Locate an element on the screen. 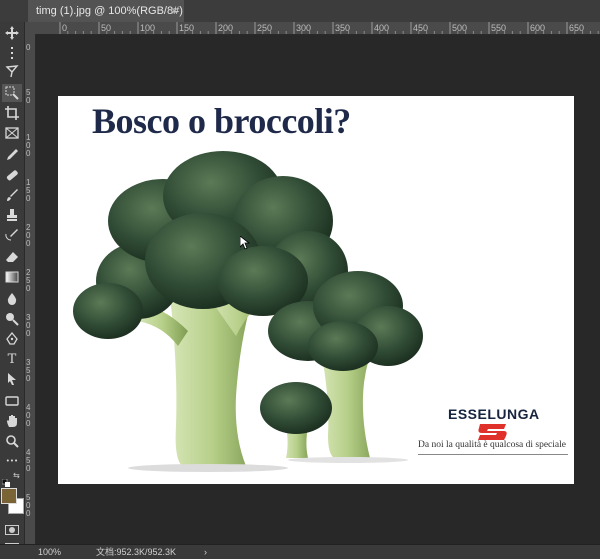  frame-icon is located at coordinates (12, 133).